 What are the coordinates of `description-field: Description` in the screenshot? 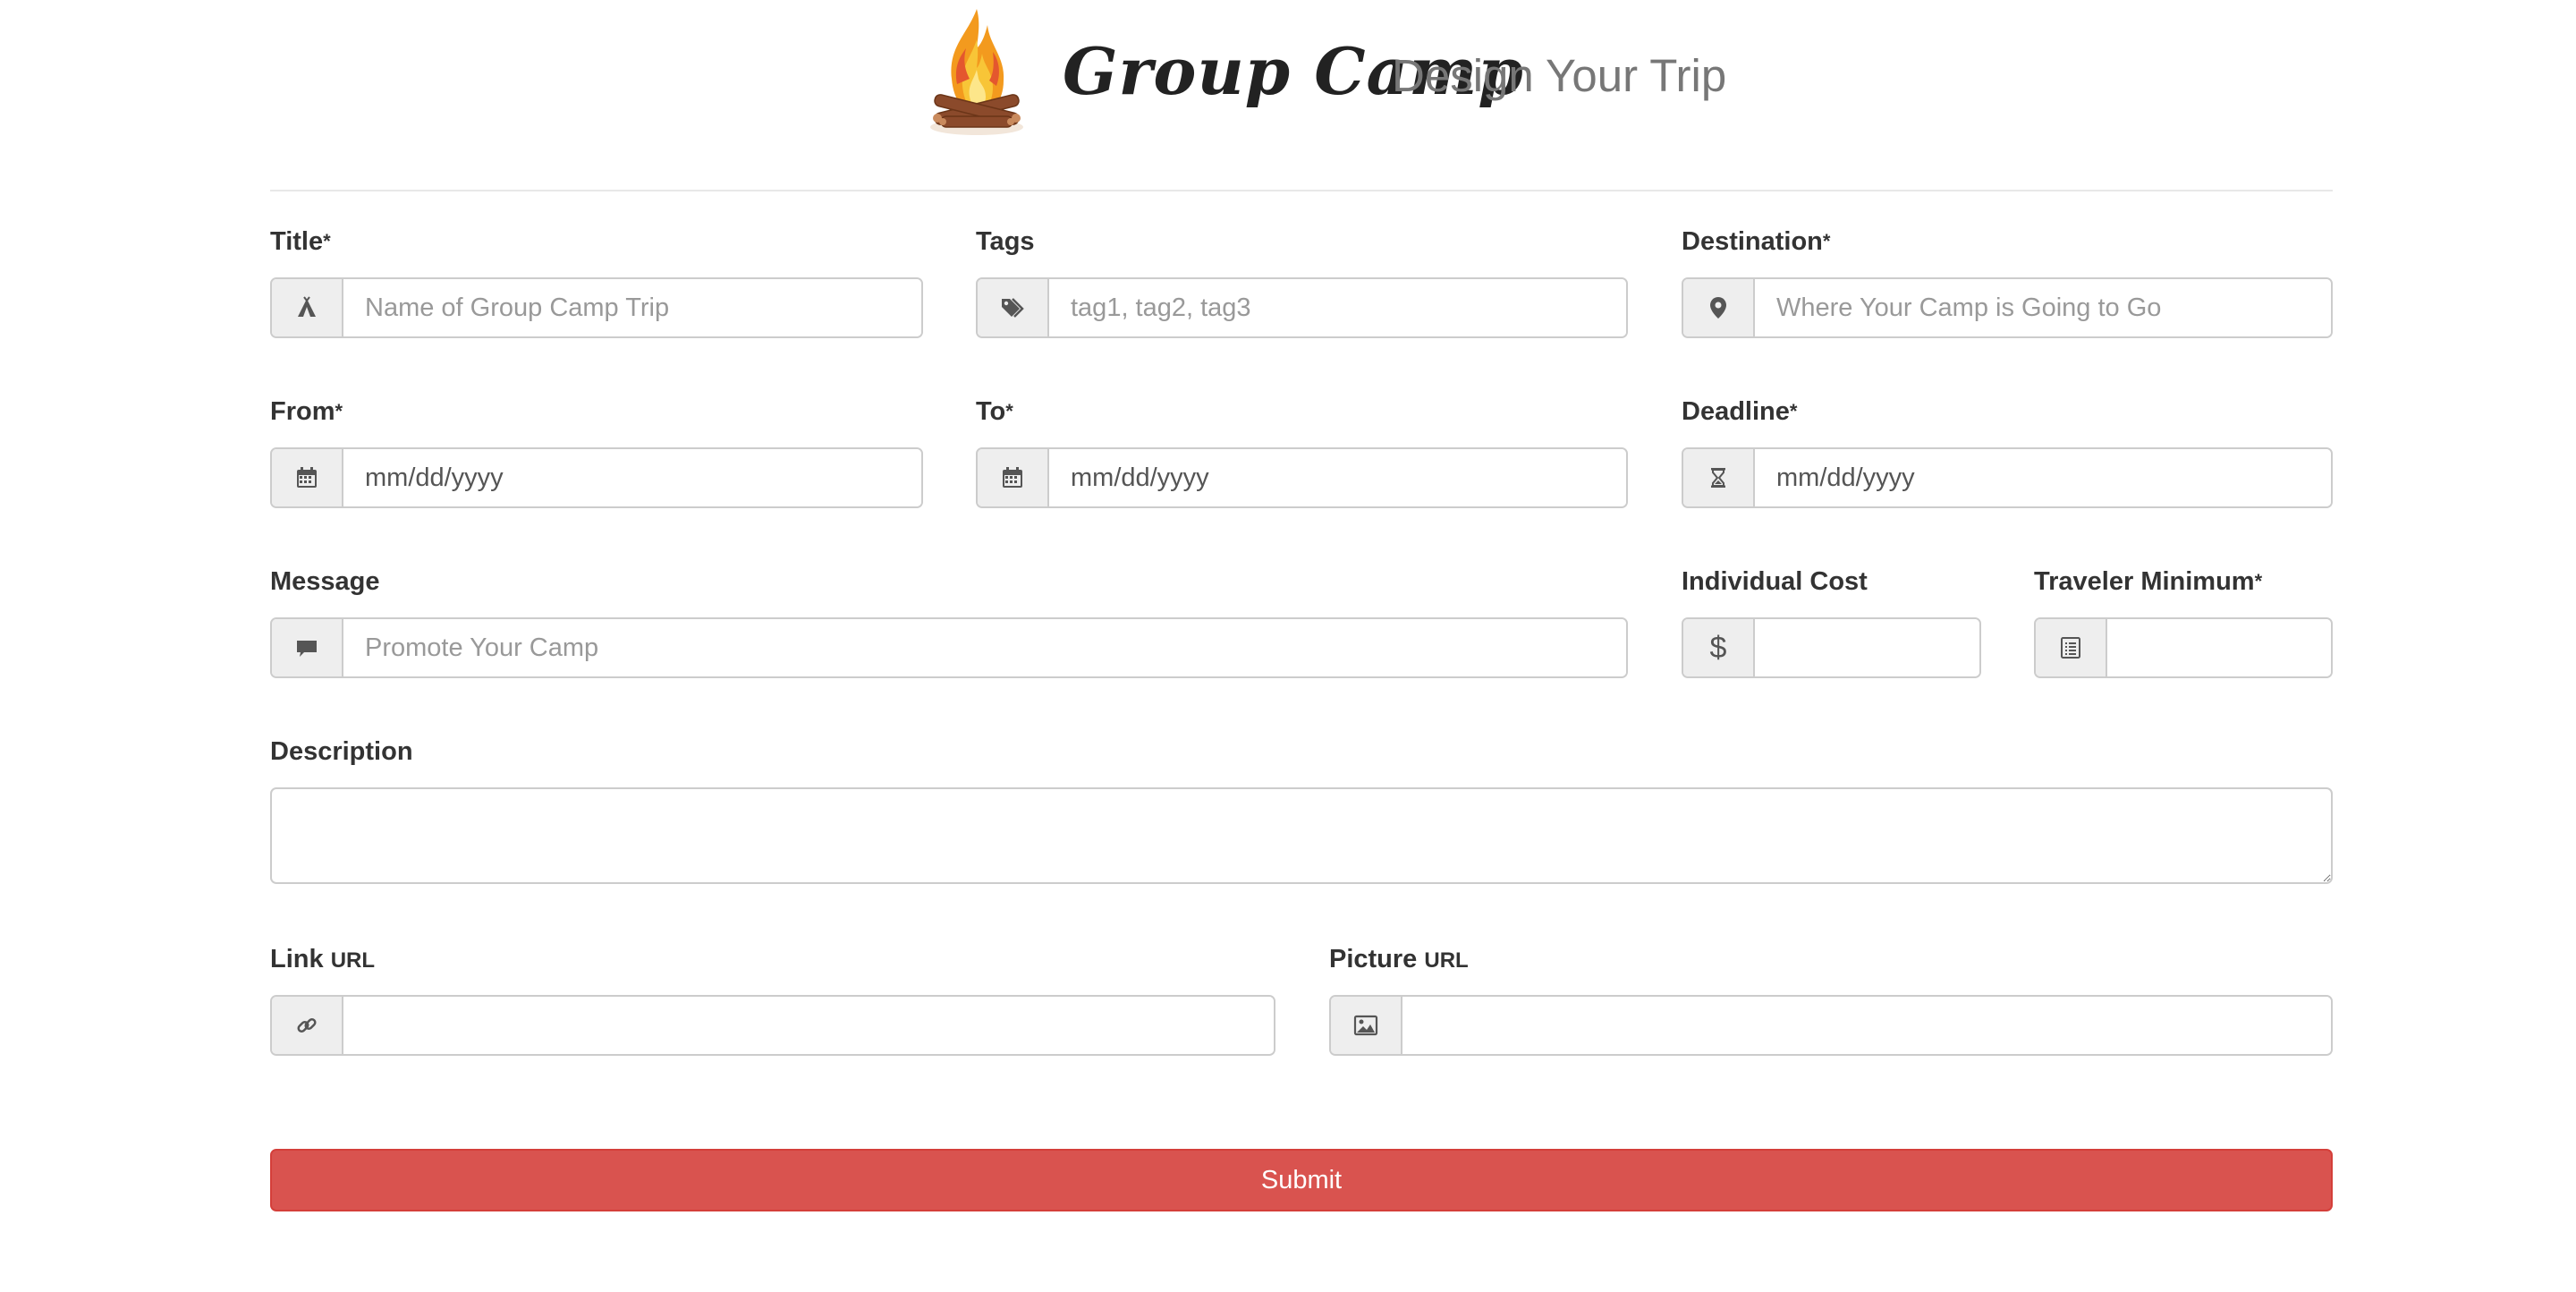 It's located at (1301, 810).